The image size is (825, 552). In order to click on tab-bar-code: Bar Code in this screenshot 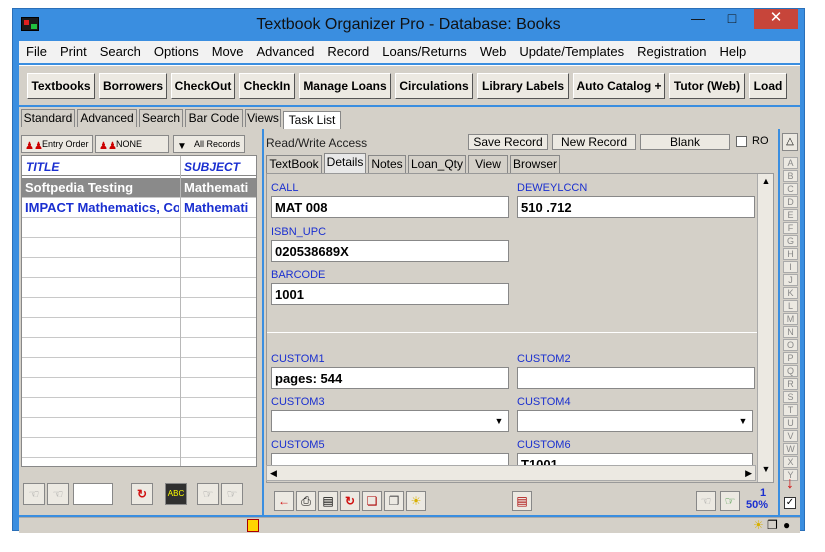, I will do `click(214, 118)`.